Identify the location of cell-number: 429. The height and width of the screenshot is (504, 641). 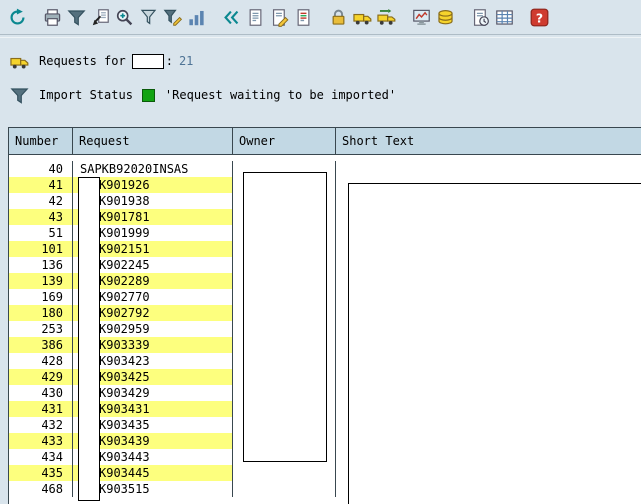
(41, 377).